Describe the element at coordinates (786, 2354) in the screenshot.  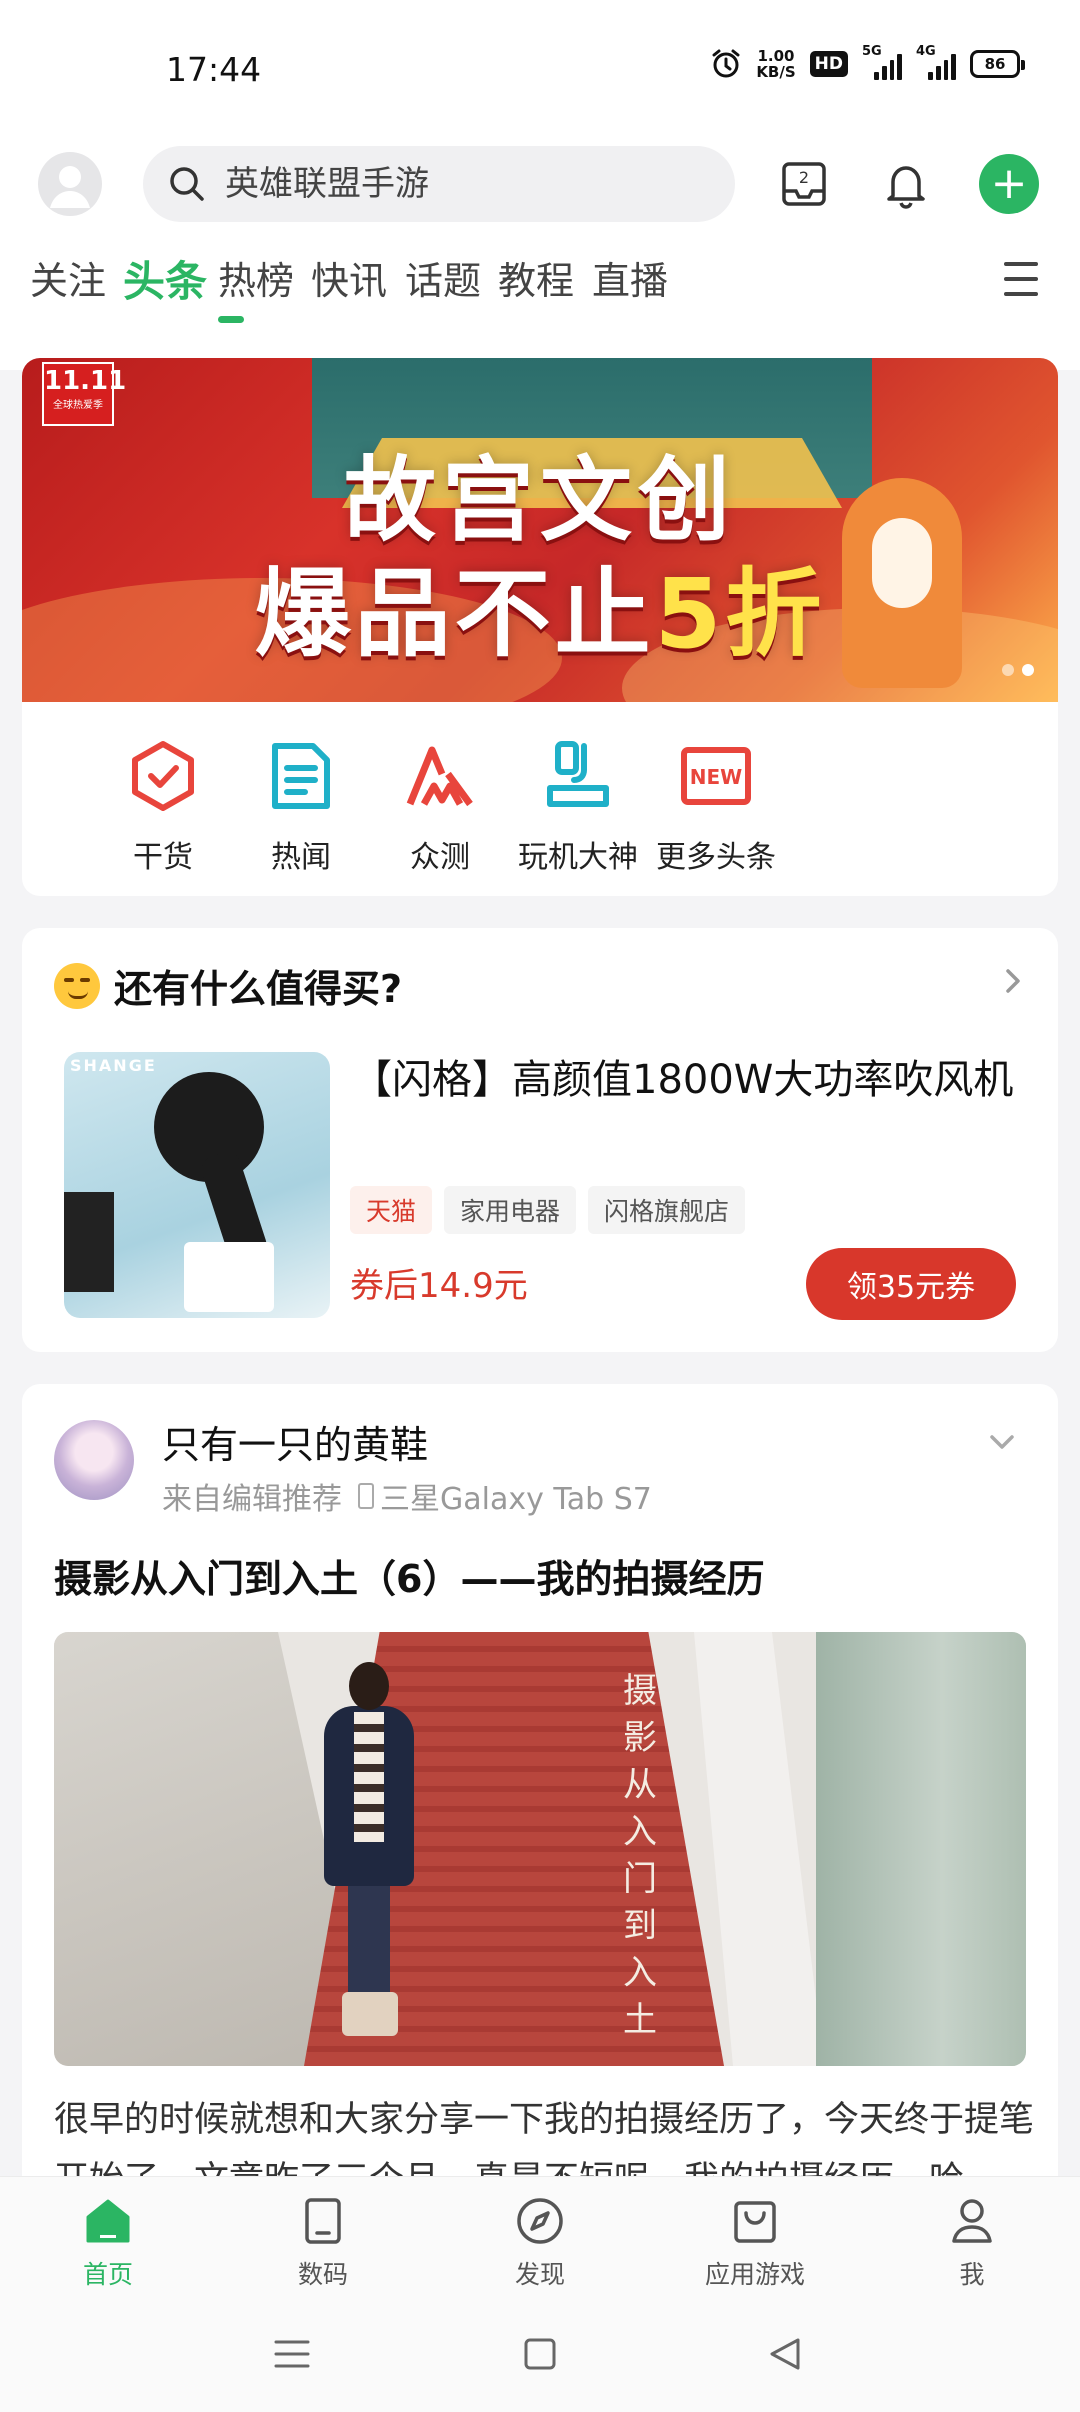
I see `back-icon` at that location.